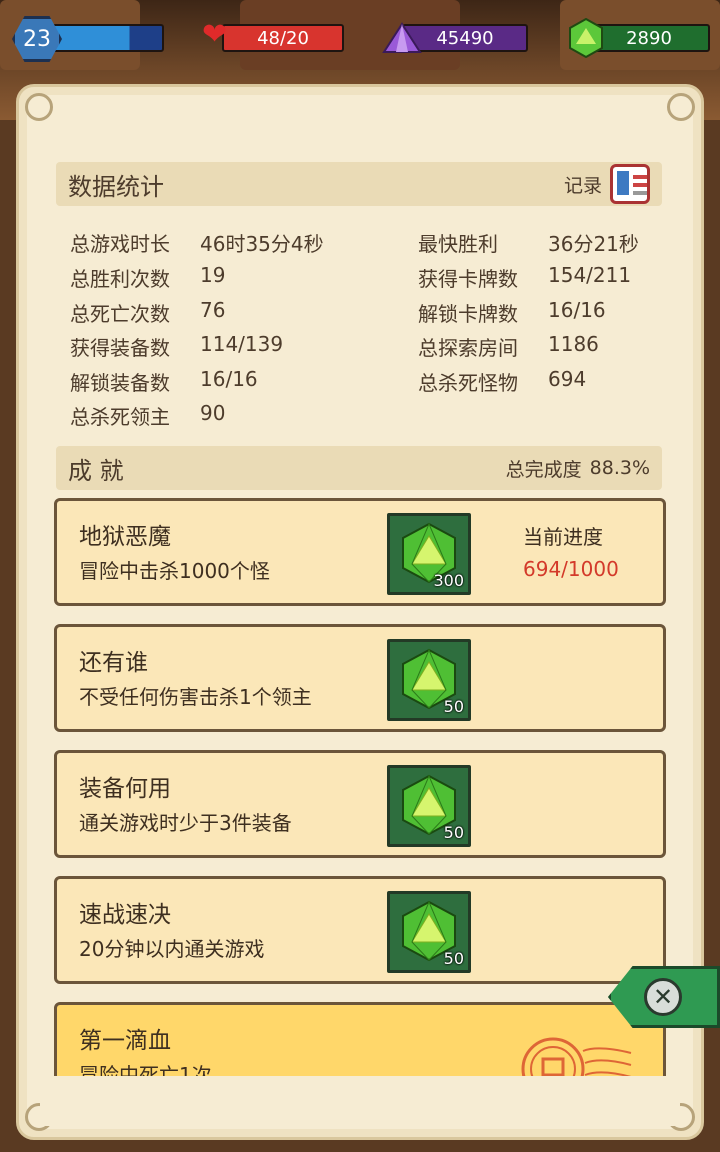 Image resolution: width=720 pixels, height=1152 pixels. Describe the element at coordinates (283, 38) in the screenshot. I see `hp-bar: 48/20` at that location.